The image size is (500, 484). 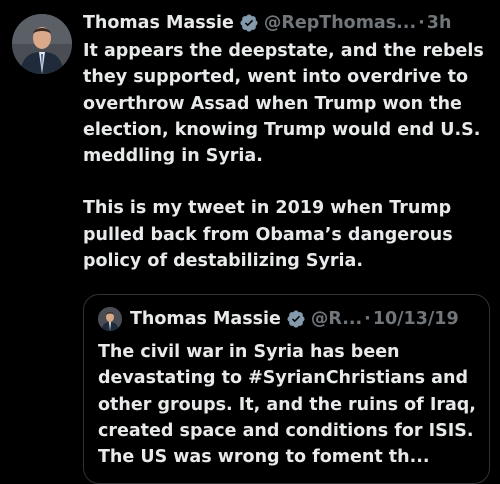 I want to click on quoted-tweet-date: 10/13/19, so click(x=415, y=319).